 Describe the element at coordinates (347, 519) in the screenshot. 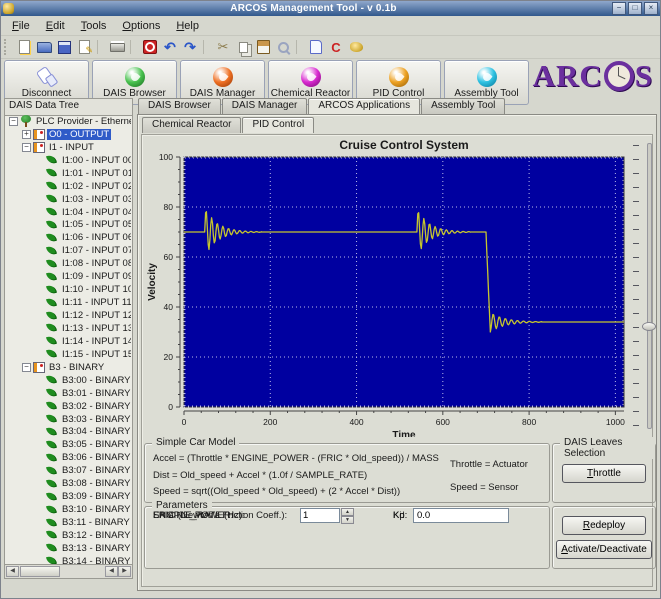

I see `spinner-down-icon: ▼` at that location.